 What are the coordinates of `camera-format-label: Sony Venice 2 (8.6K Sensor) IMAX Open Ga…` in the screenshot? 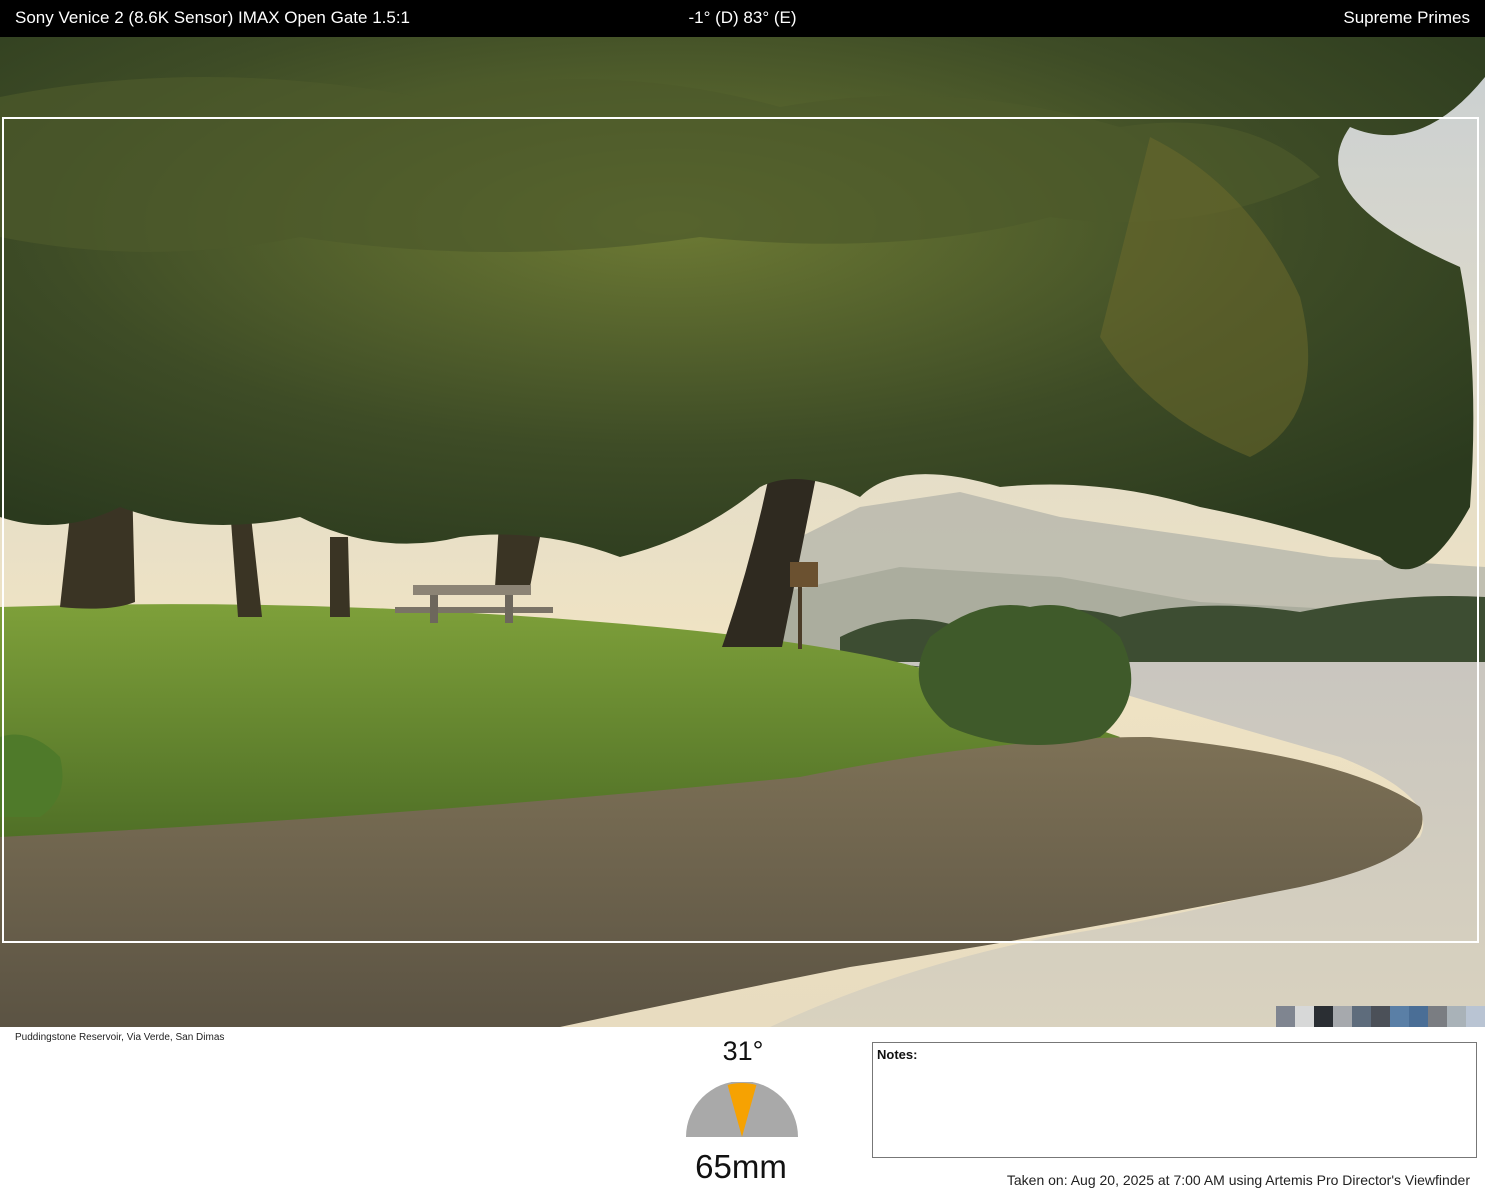 It's located at (213, 17).